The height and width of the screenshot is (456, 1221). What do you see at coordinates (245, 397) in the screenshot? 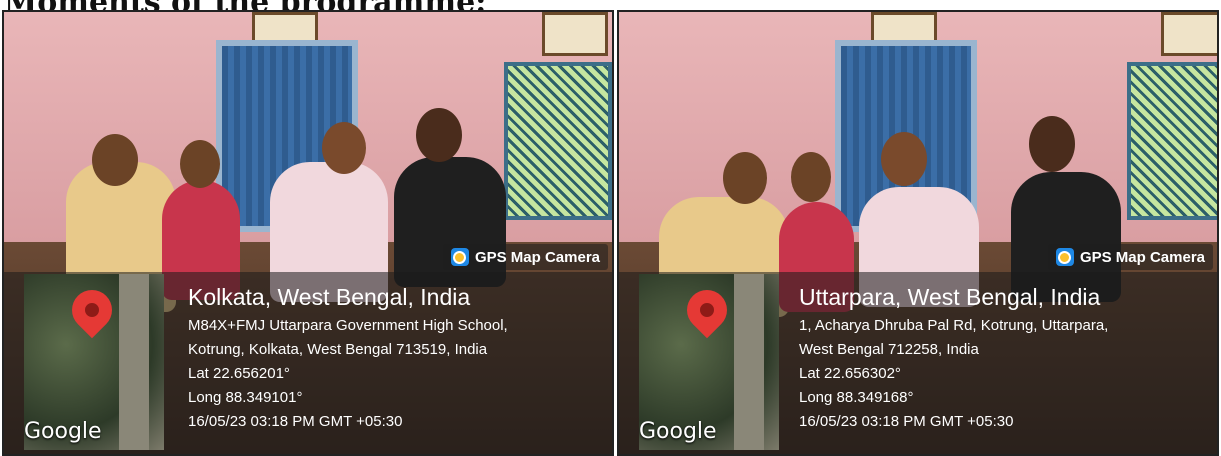
I see `longitude: Long 88.349101°` at bounding box center [245, 397].